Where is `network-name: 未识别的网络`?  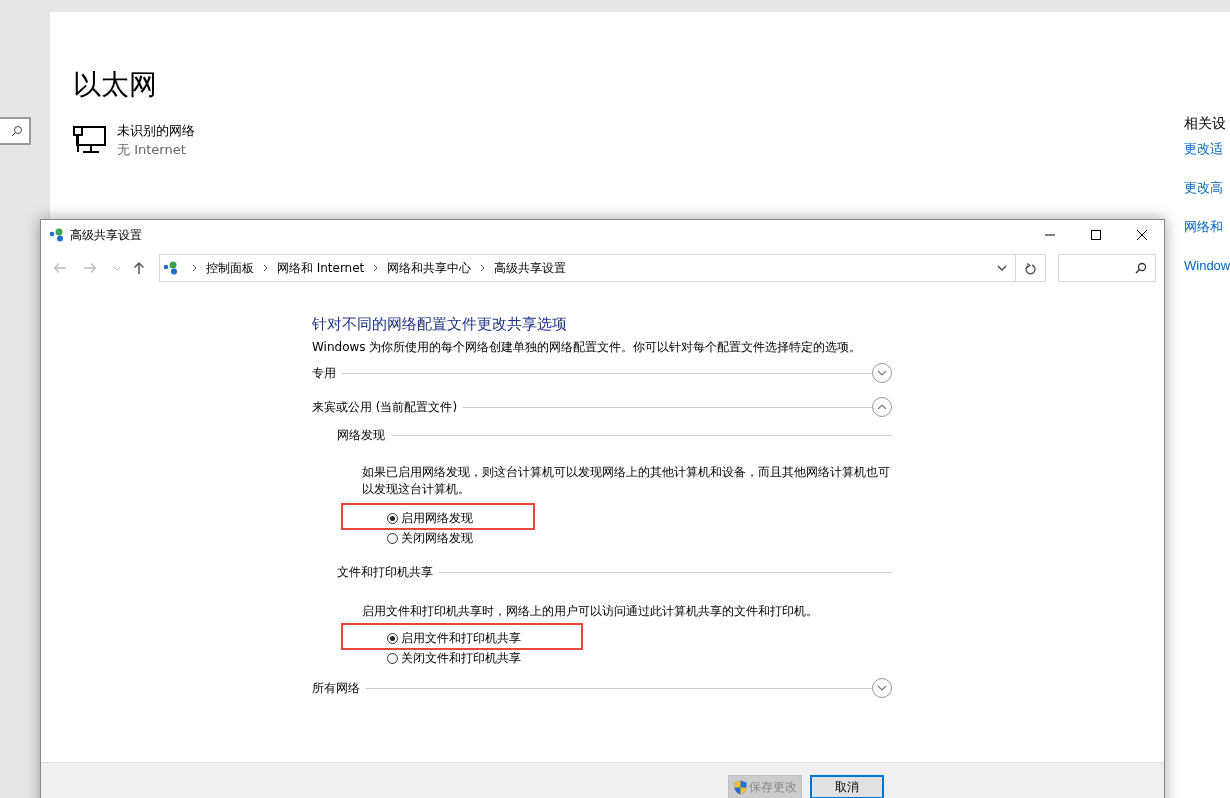
network-name: 未识别的网络 is located at coordinates (156, 131).